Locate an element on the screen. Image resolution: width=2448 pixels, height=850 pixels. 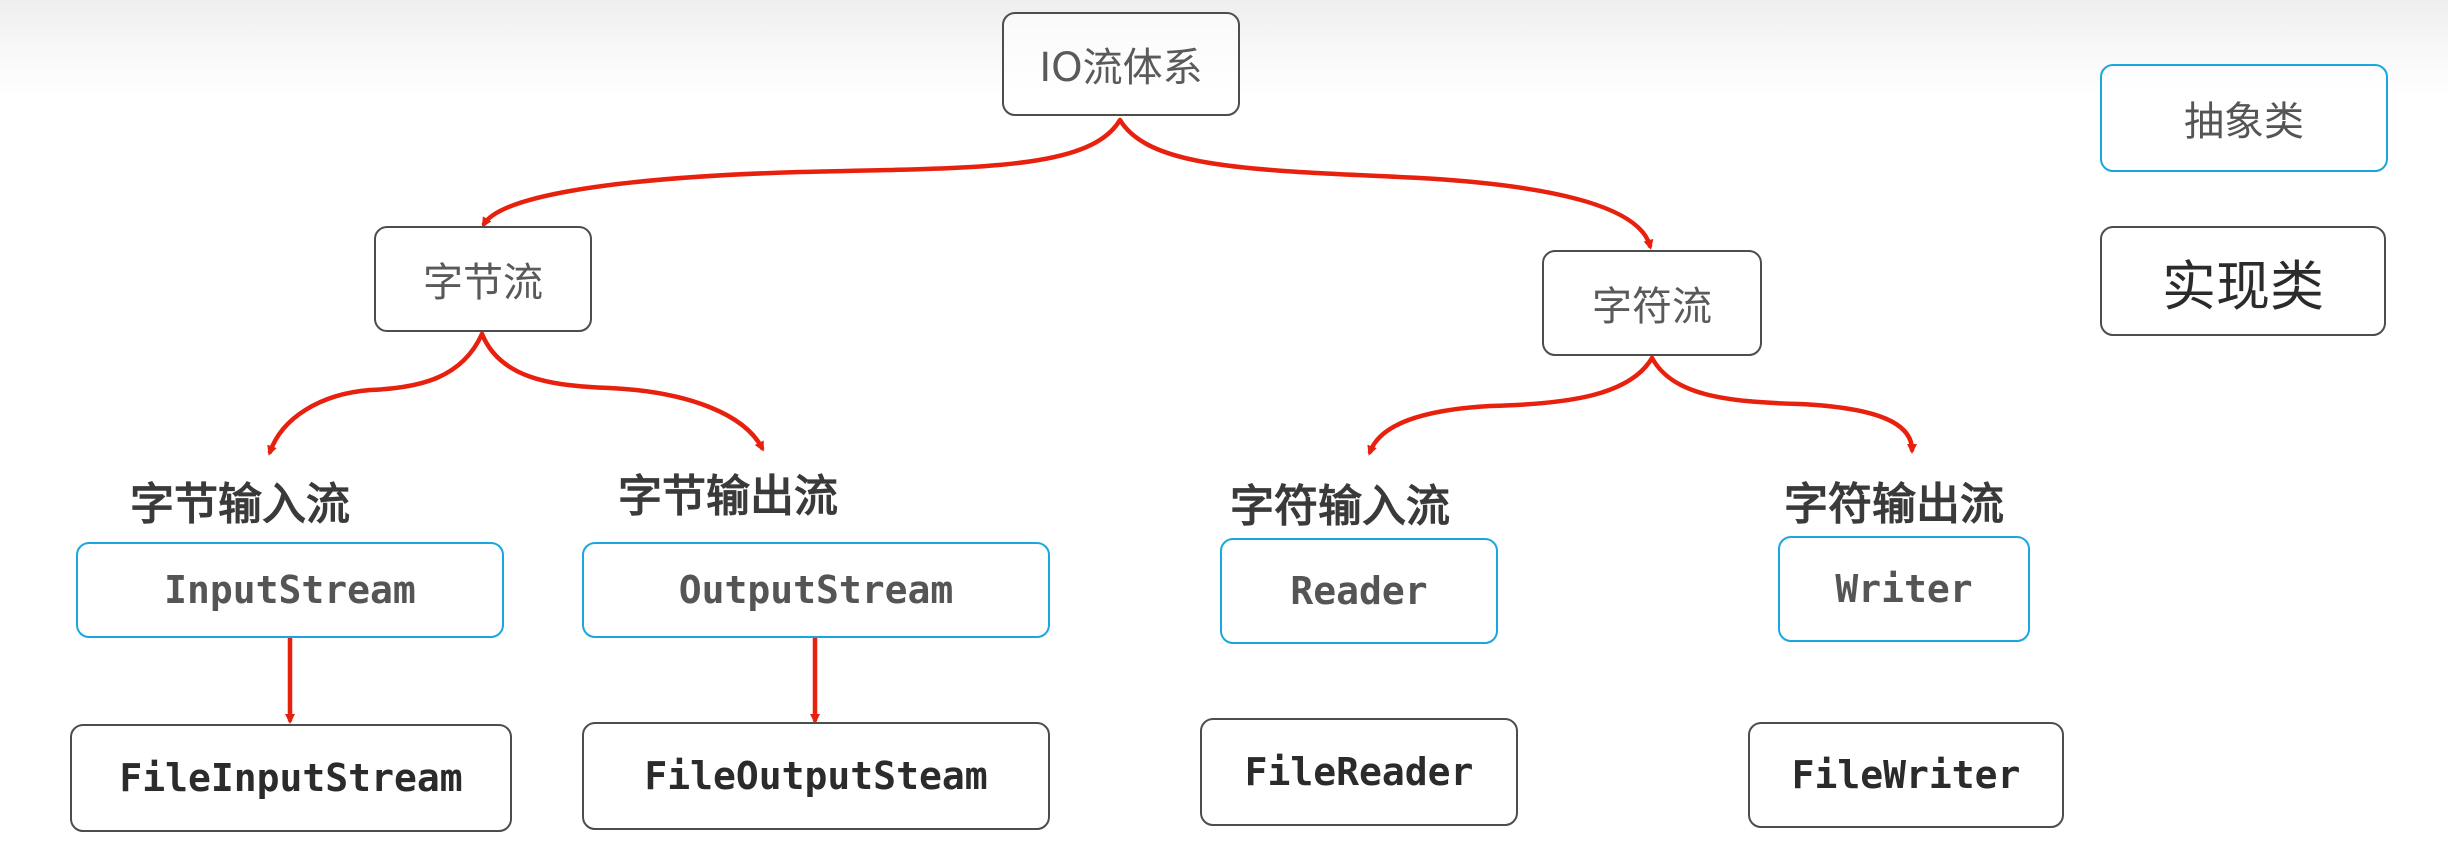
reader-label: Reader is located at coordinates (1359, 591).